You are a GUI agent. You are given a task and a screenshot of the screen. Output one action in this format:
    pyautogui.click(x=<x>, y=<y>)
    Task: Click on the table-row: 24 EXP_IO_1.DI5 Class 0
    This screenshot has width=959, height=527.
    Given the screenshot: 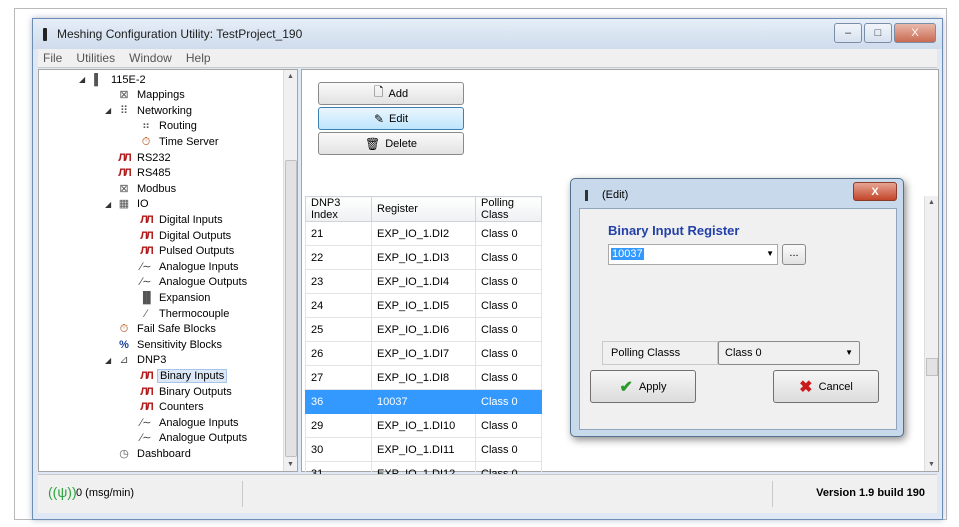 What is the action you would take?
    pyautogui.click(x=423, y=305)
    